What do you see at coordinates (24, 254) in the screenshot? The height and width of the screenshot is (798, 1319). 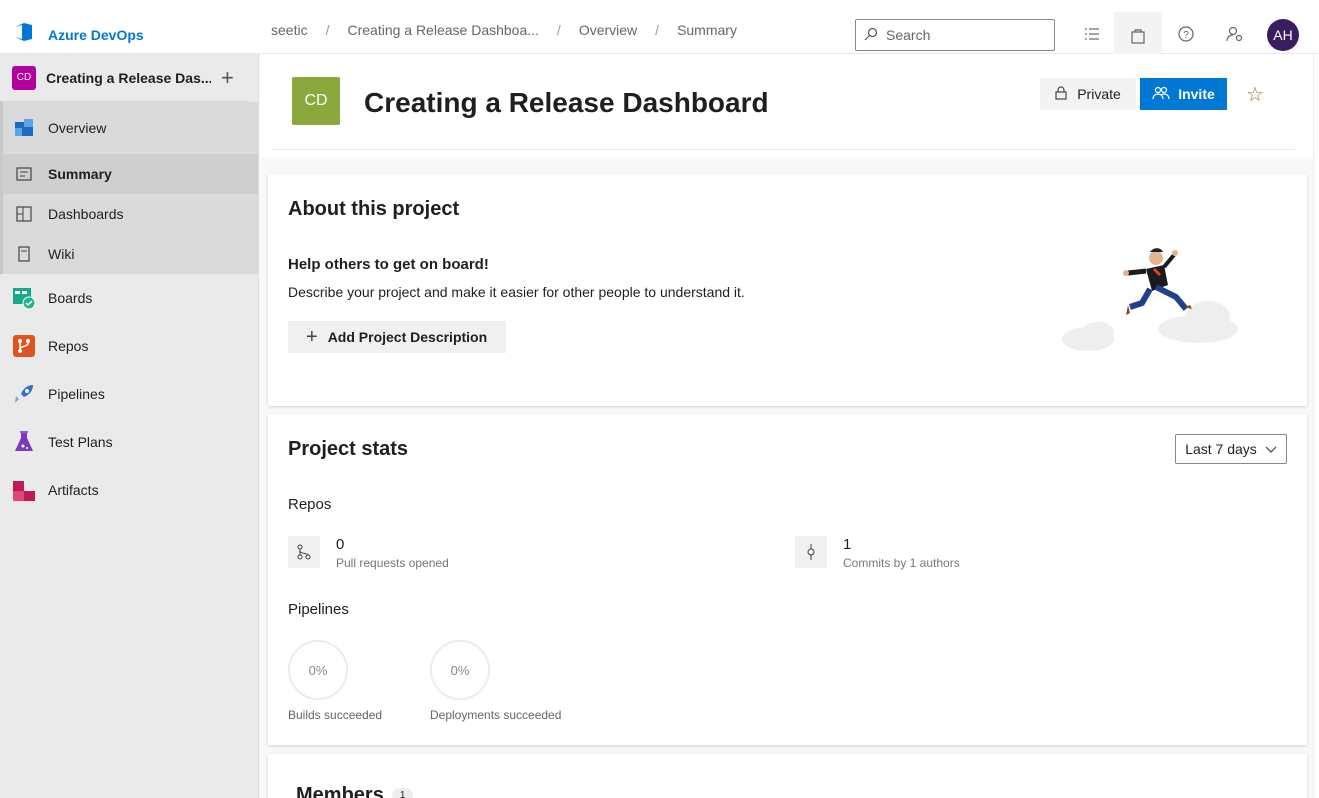 I see `wiki-icon` at bounding box center [24, 254].